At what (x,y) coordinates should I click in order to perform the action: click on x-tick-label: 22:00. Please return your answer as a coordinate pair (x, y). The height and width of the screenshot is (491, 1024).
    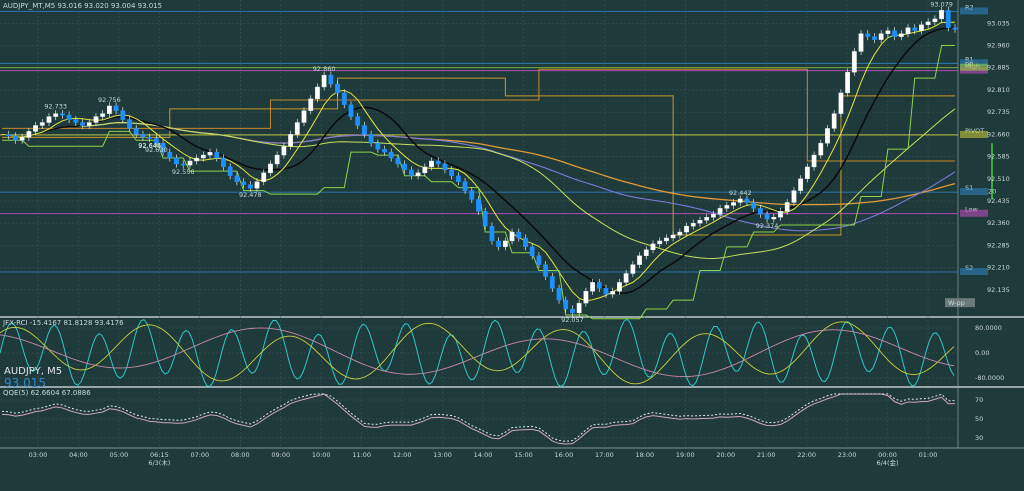
    Looking at the image, I should click on (806, 455).